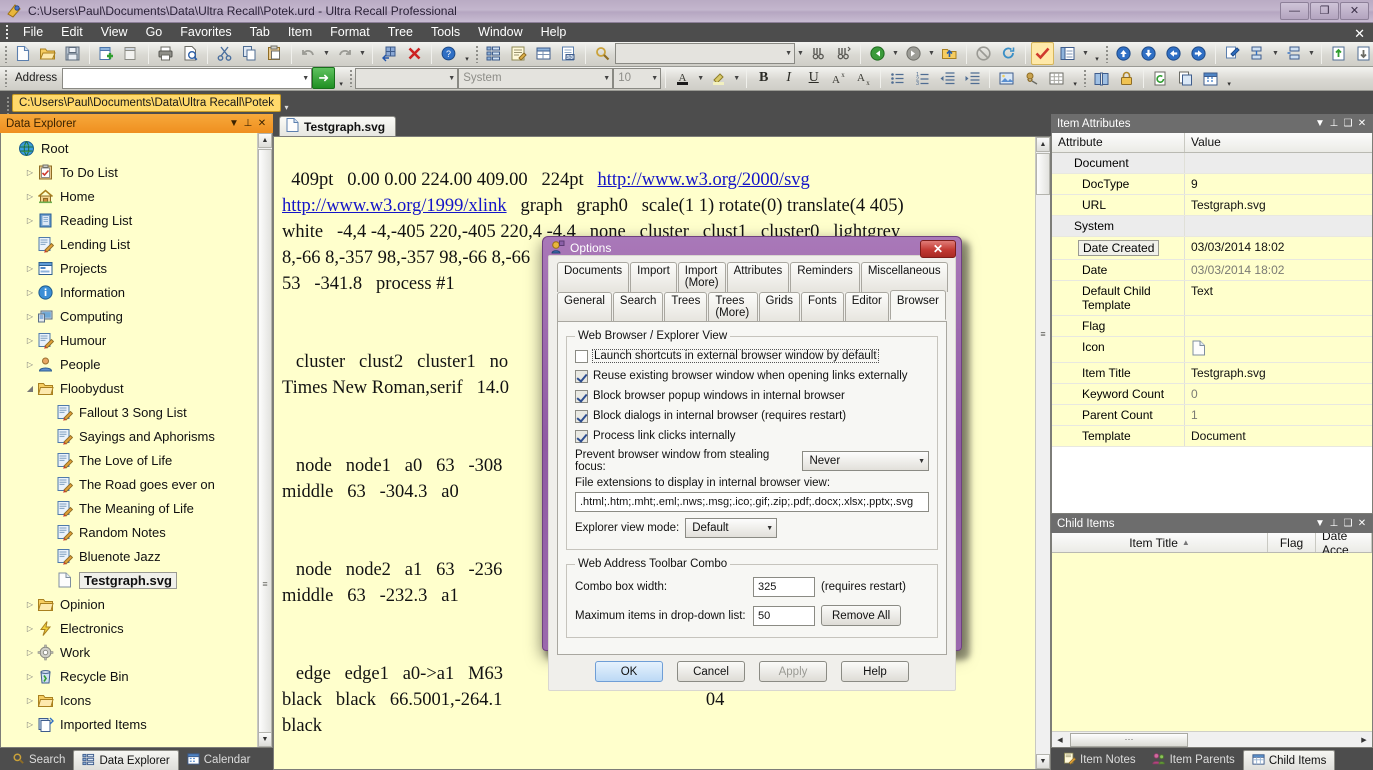 Image resolution: width=1373 pixels, height=770 pixels. Describe the element at coordinates (877, 53) in the screenshot. I see `back-icon` at that location.